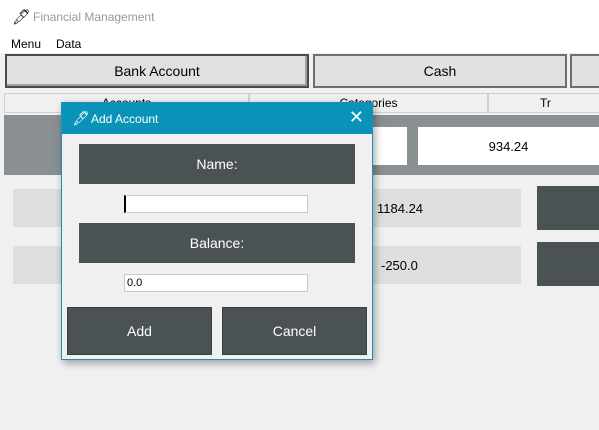 The height and width of the screenshot is (430, 599). Describe the element at coordinates (217, 164) in the screenshot. I see `name-label: Name:` at that location.